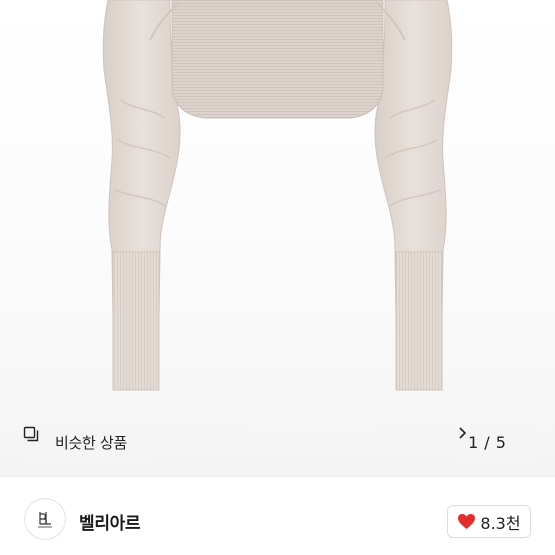 The height and width of the screenshot is (555, 555). I want to click on shop-avatar, so click(45, 519).